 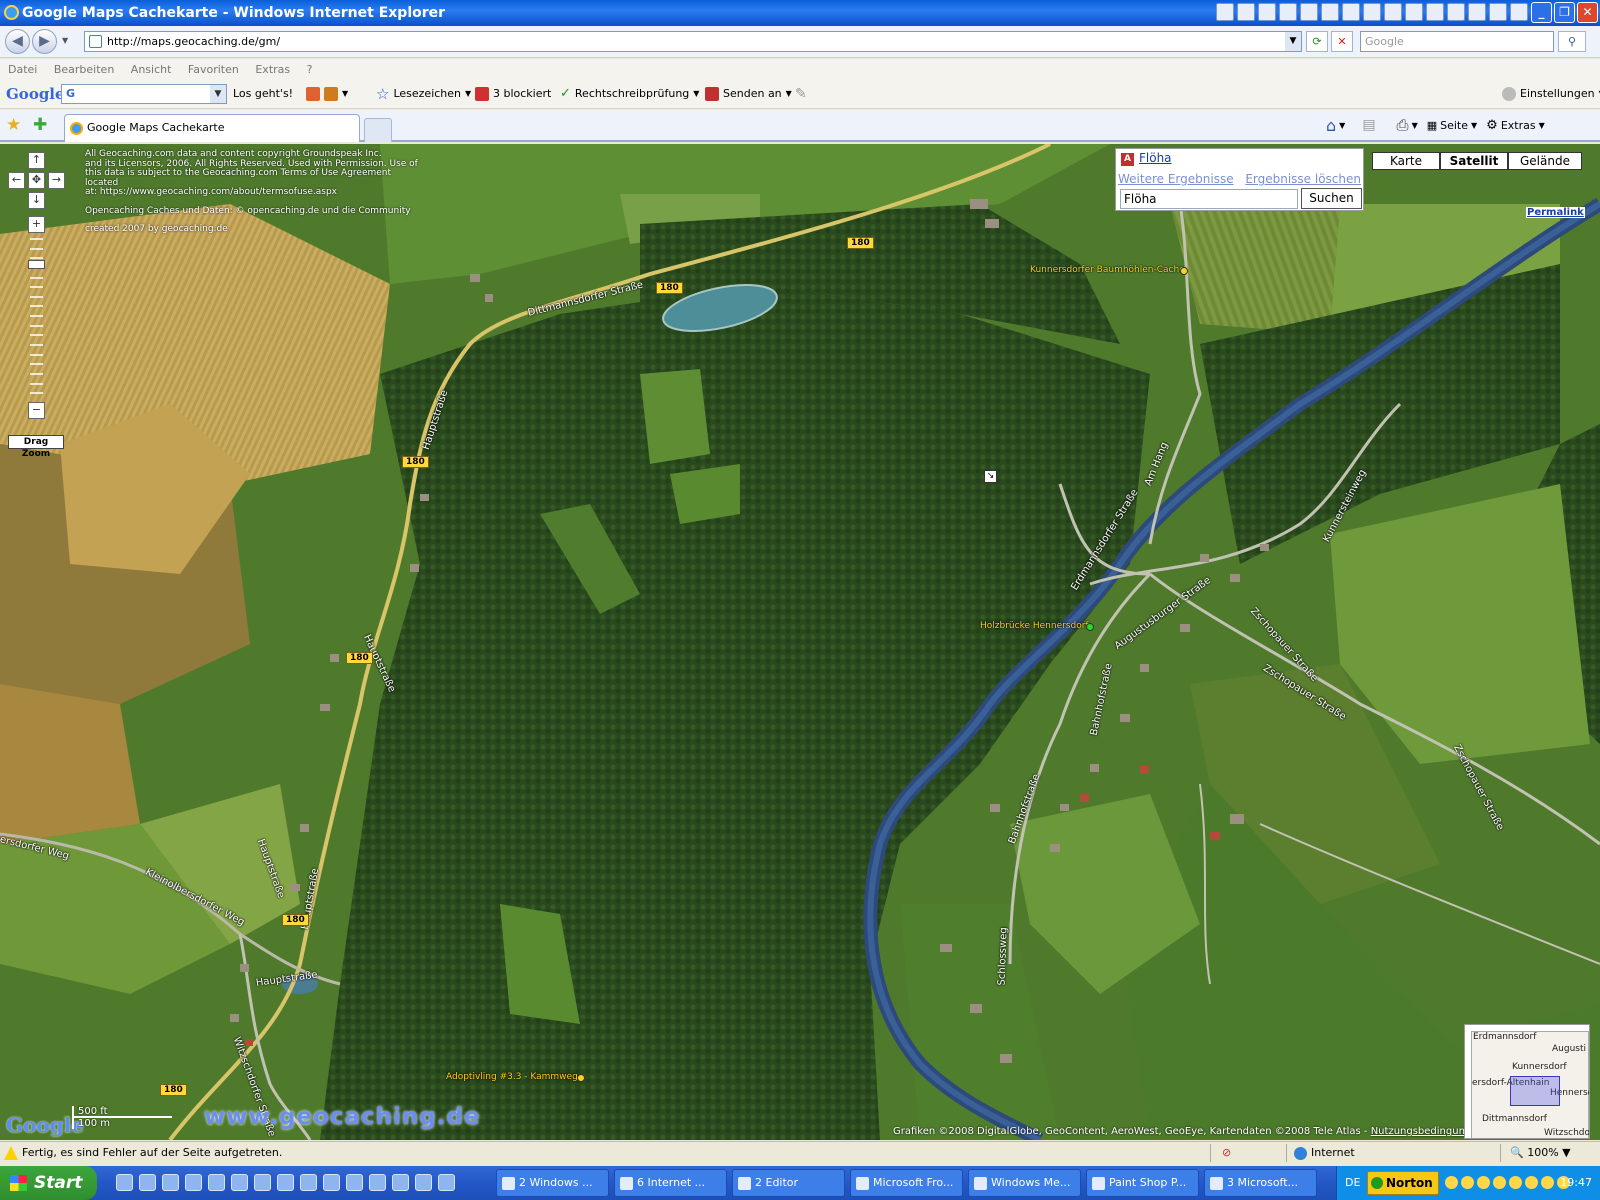 What do you see at coordinates (693, 41) in the screenshot?
I see `url-input: http://maps.geocaching.de/gm/ ▼` at bounding box center [693, 41].